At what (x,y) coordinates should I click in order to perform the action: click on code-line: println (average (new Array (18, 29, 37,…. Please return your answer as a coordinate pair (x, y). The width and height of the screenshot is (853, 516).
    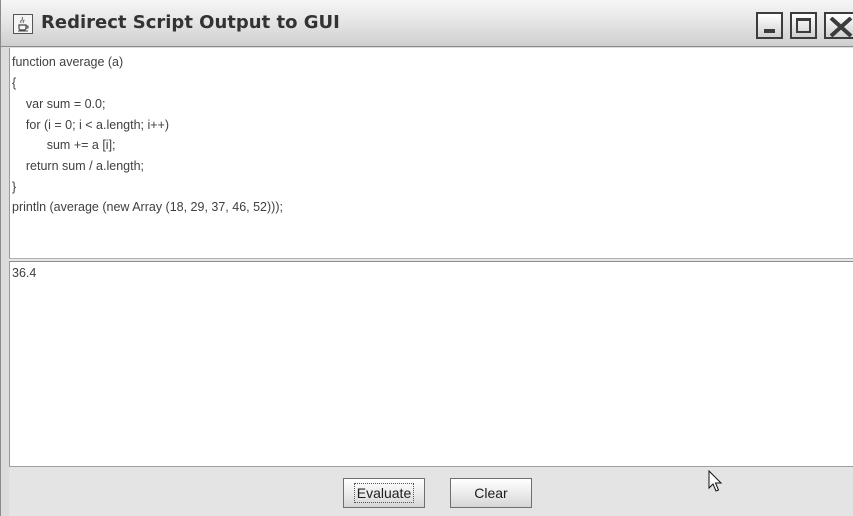
    Looking at the image, I should click on (147, 207).